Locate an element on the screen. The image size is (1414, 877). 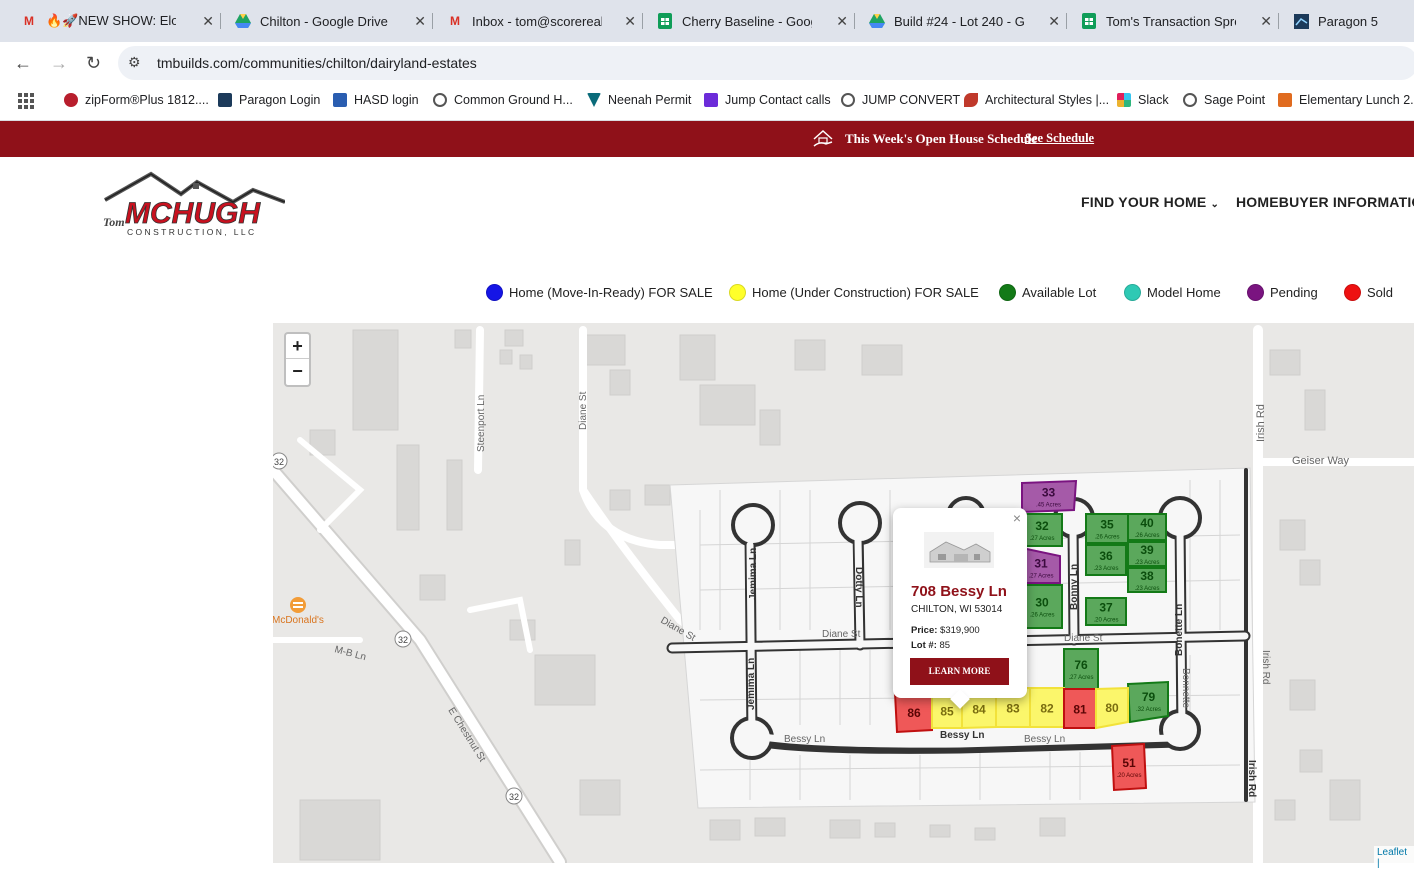
learn-more-button: LEARN MORE is located at coordinates (959, 671).